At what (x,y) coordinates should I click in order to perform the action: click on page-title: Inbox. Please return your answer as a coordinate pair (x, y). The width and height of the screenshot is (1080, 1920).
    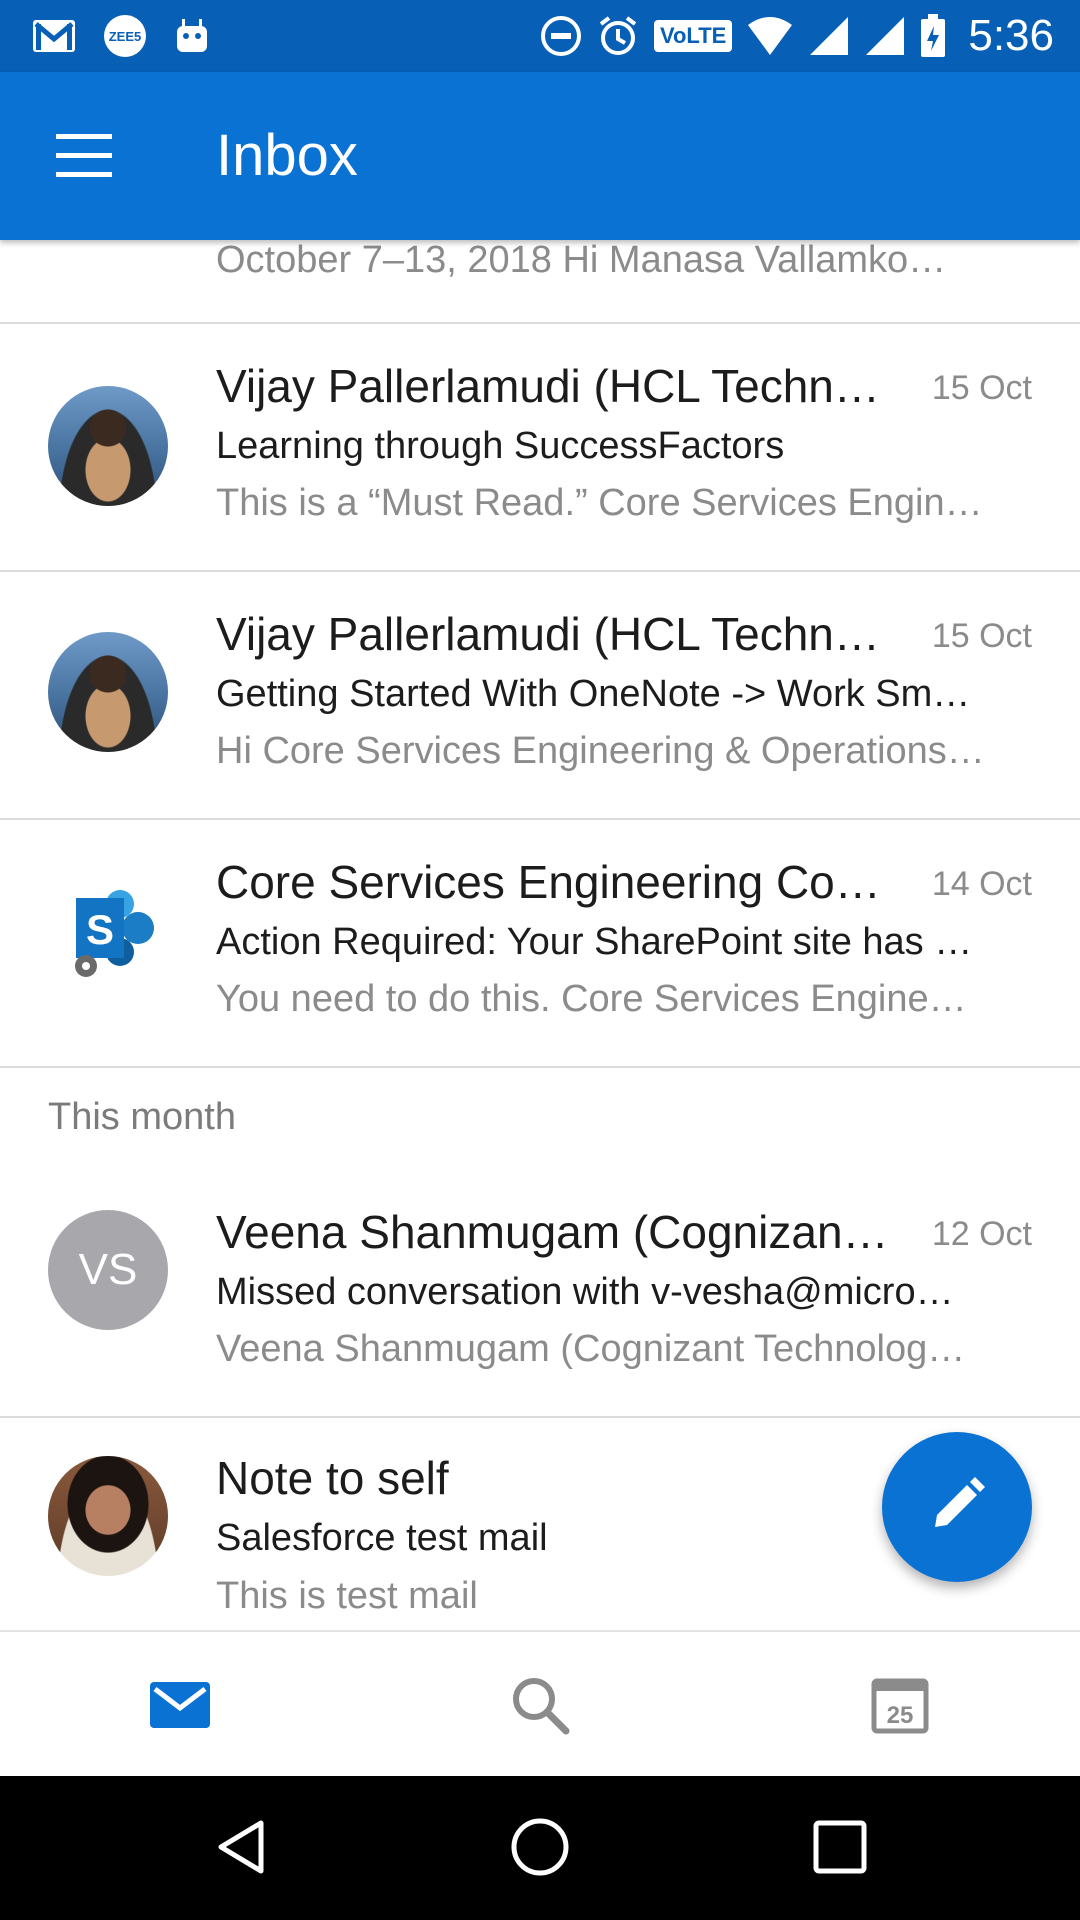
    Looking at the image, I should click on (287, 155).